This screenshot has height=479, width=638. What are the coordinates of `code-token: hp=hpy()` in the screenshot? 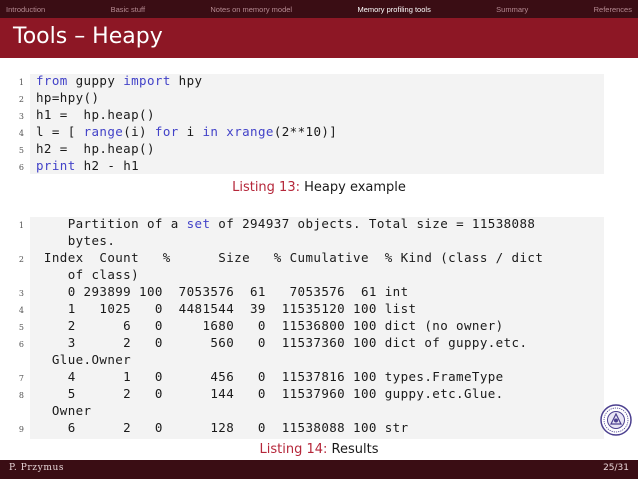 It's located at (68, 97).